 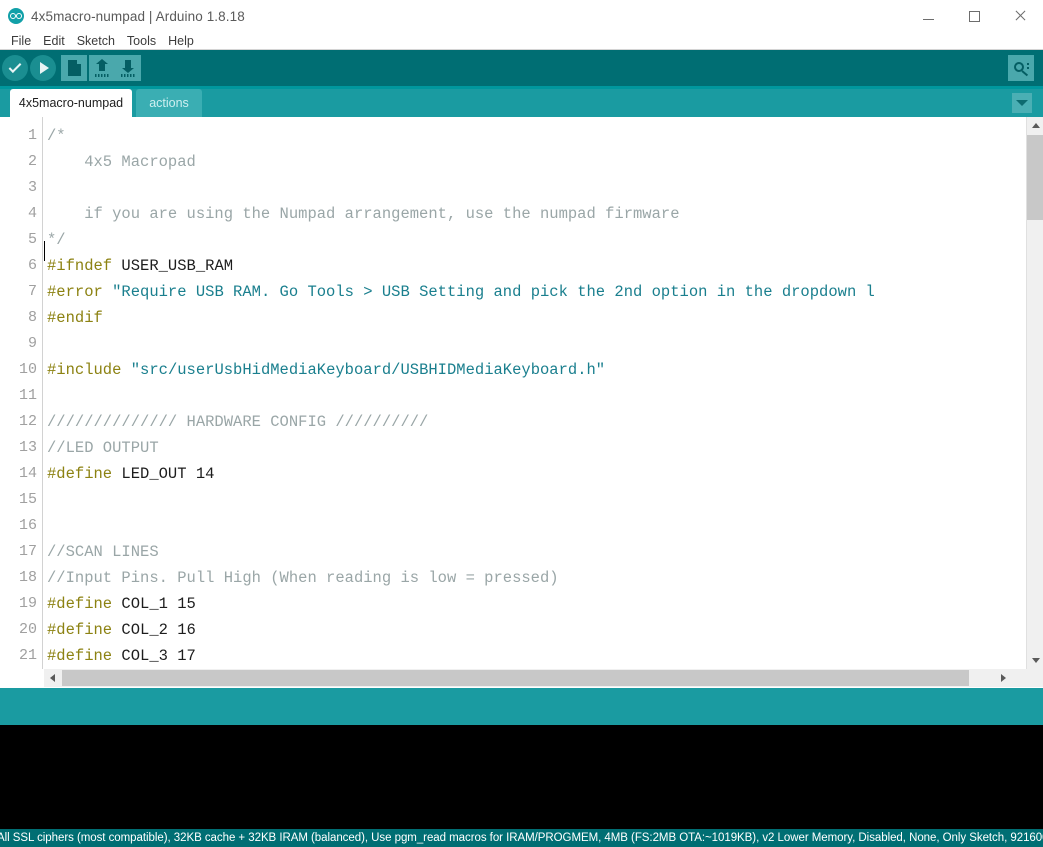 I want to click on new-button, so click(x=74, y=68).